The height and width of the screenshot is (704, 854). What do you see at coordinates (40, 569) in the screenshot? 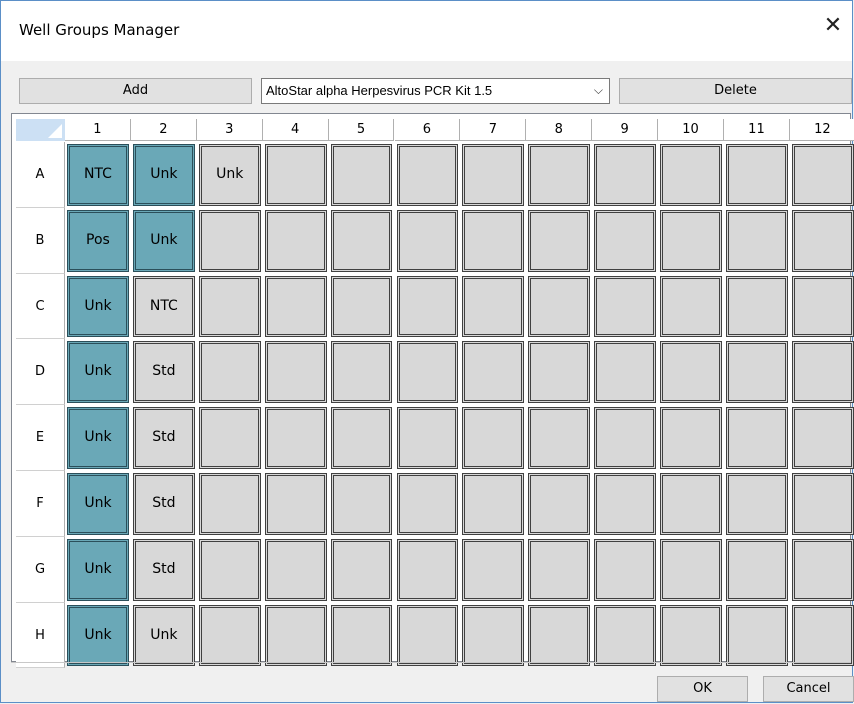
I see `row-header: G` at bounding box center [40, 569].